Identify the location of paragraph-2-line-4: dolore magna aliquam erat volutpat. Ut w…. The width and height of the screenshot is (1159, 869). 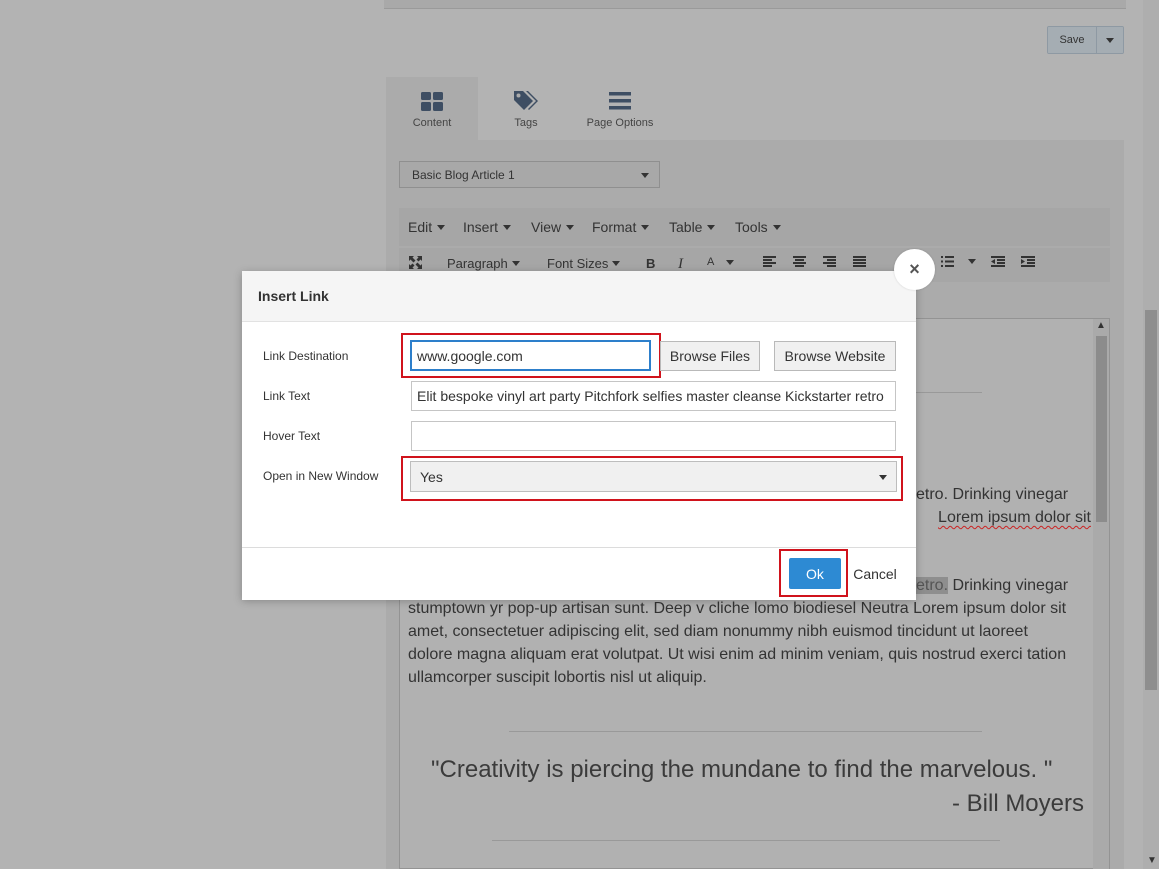
(737, 654).